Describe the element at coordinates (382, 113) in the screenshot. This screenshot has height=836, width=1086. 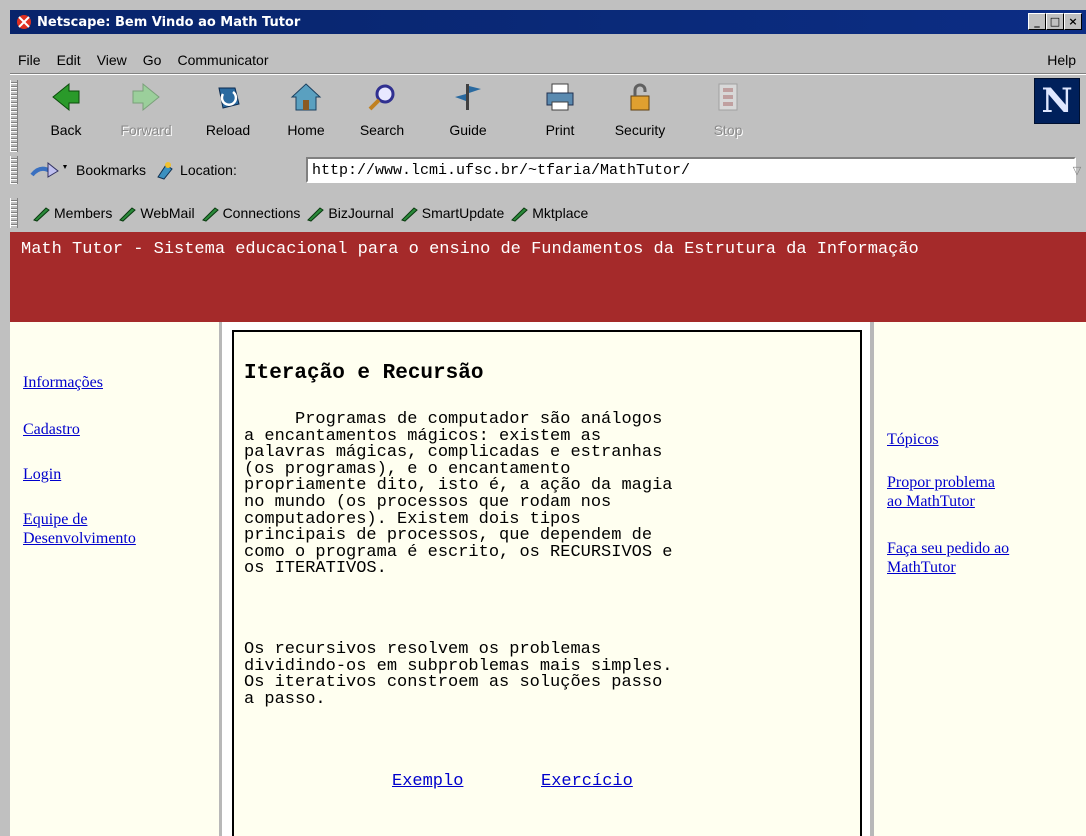
I see `search-button: Search` at that location.